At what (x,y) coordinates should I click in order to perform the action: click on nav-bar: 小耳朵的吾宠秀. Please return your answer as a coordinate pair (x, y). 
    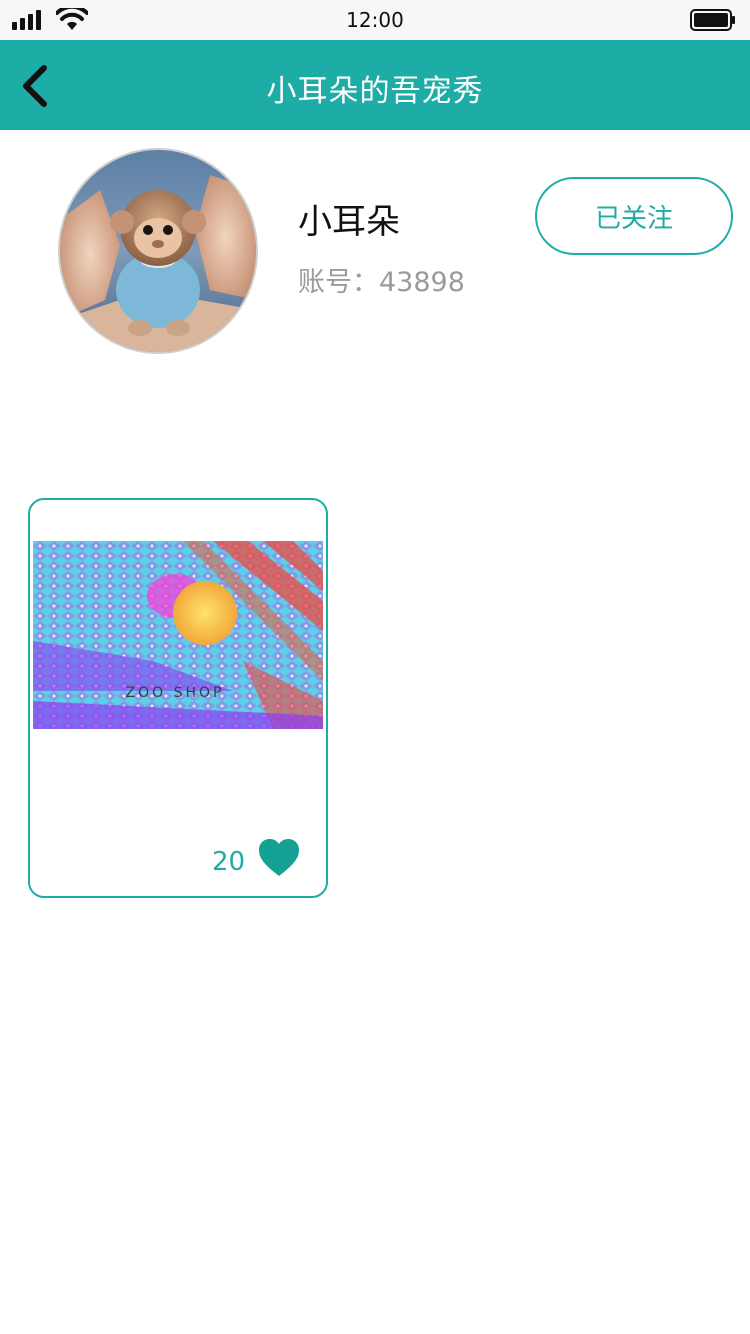
    Looking at the image, I should click on (375, 85).